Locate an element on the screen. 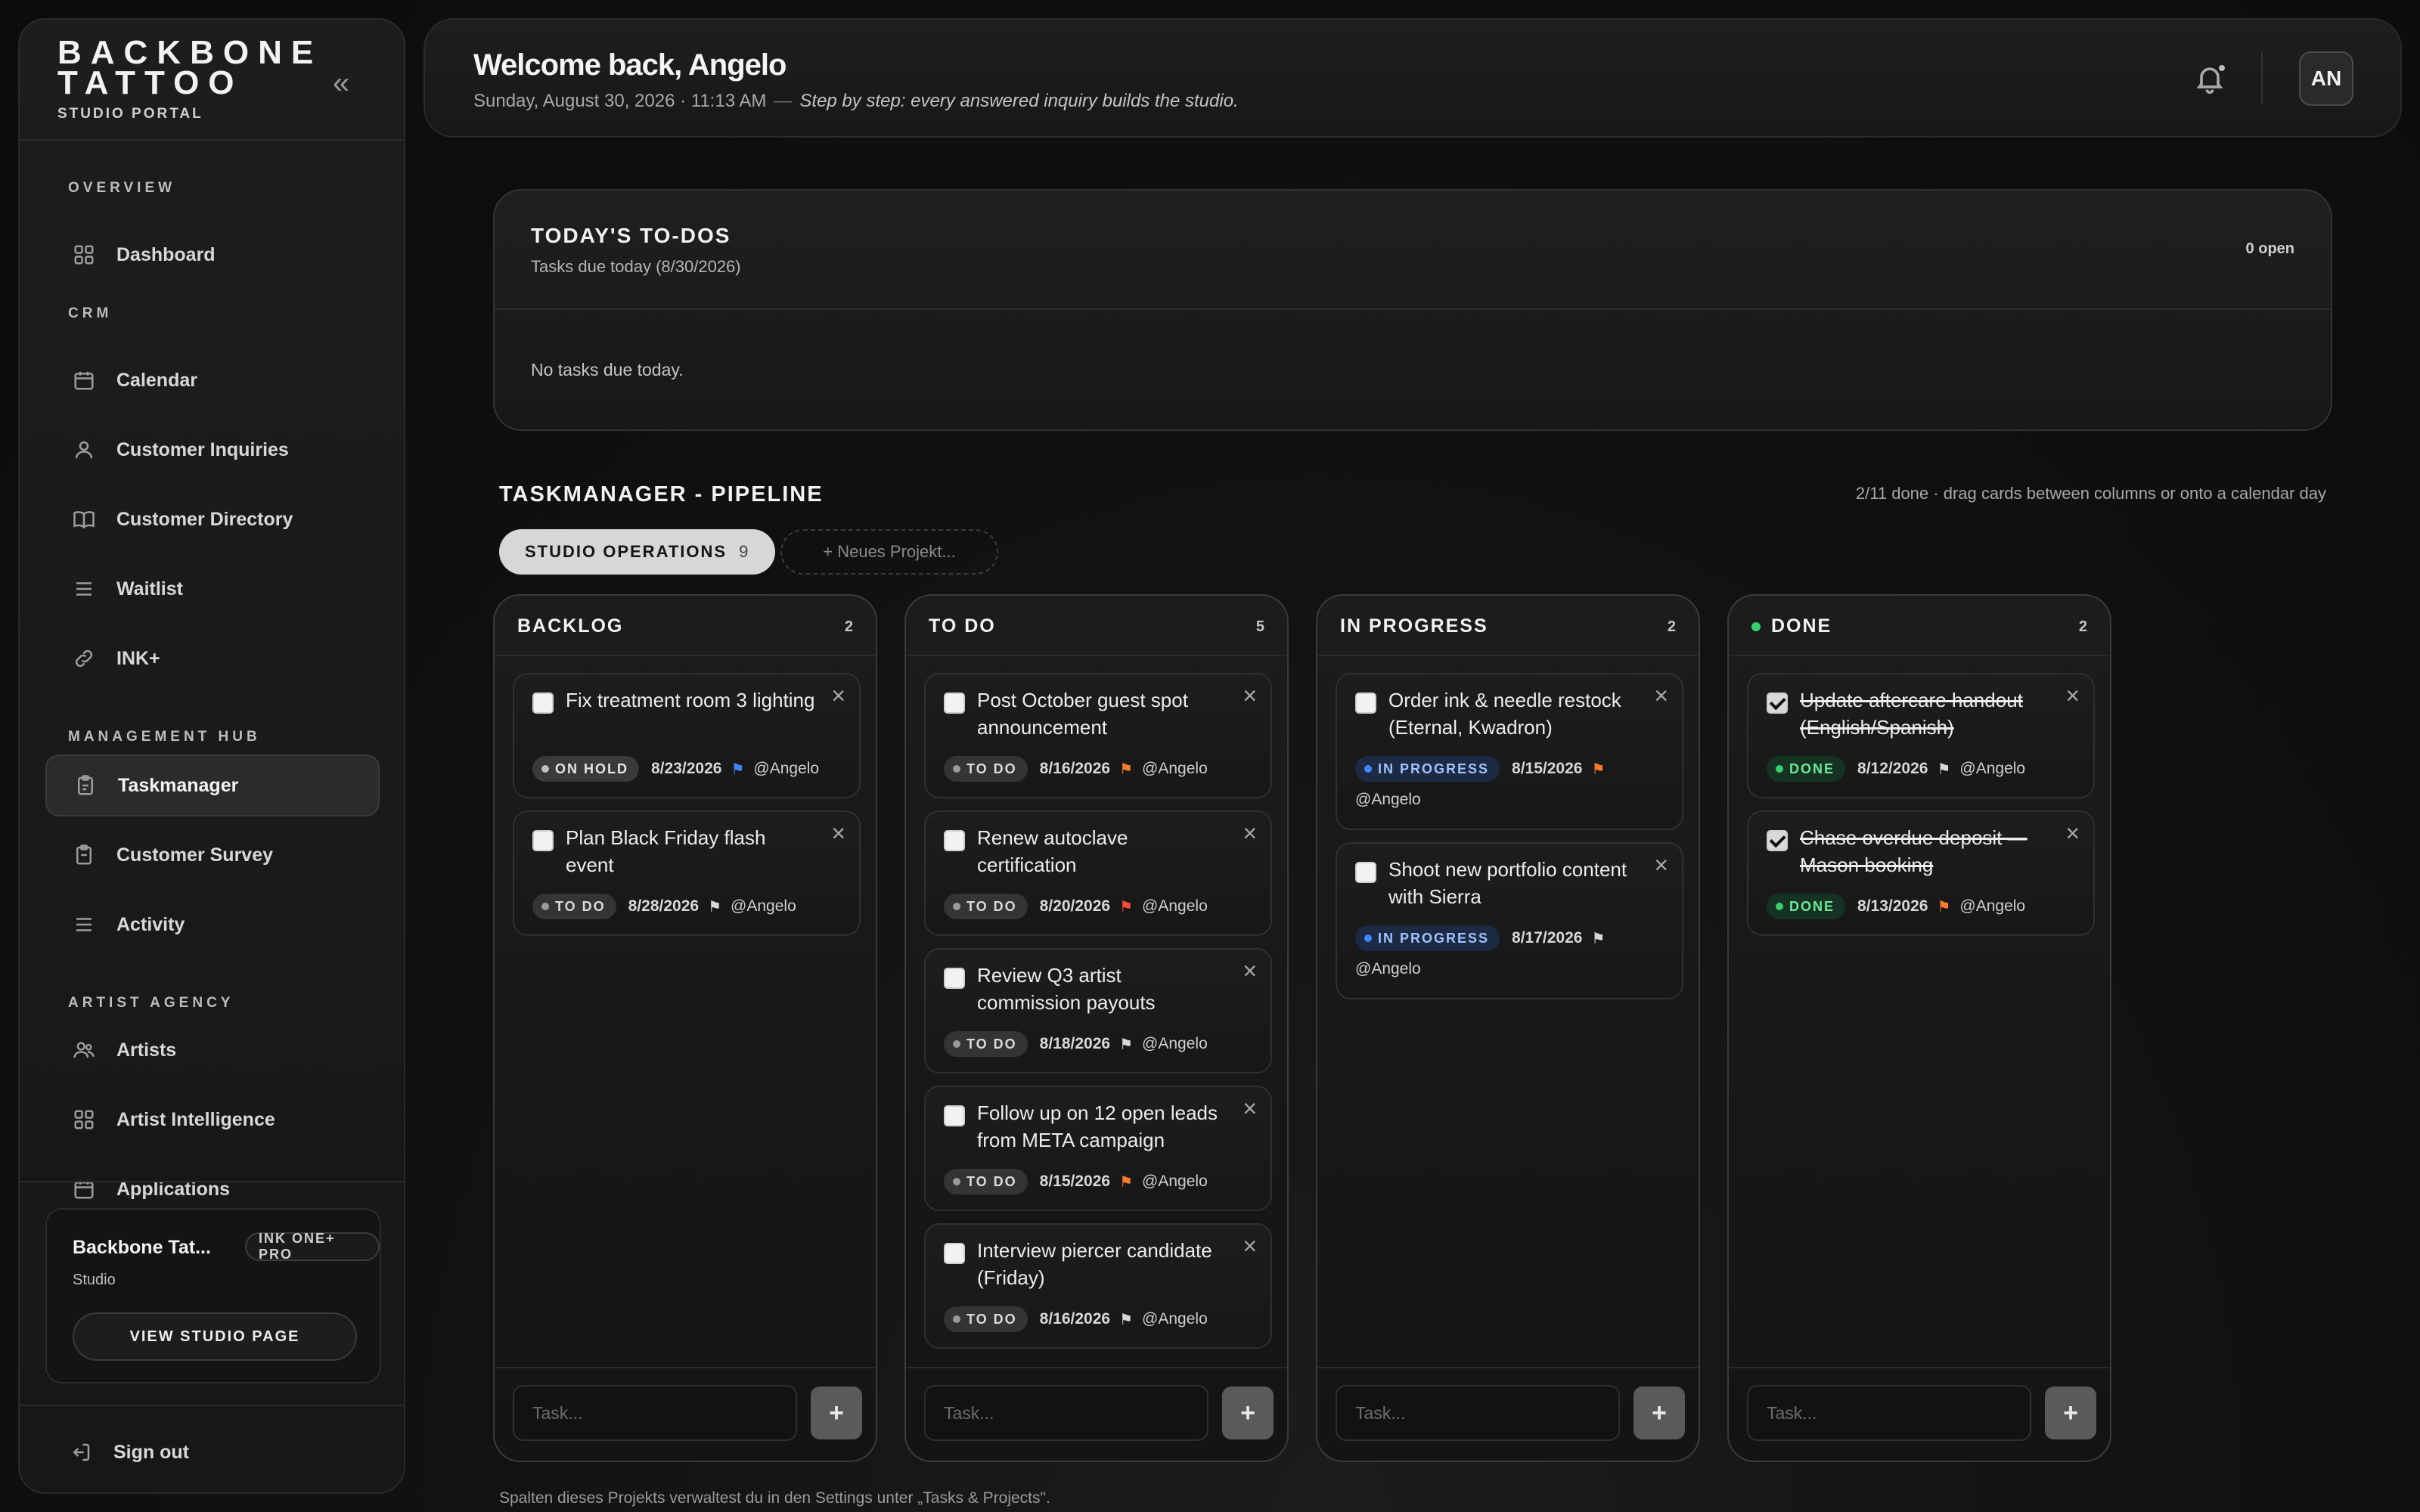  plan-badge: INK ONE+ PRO is located at coordinates (312, 1246).